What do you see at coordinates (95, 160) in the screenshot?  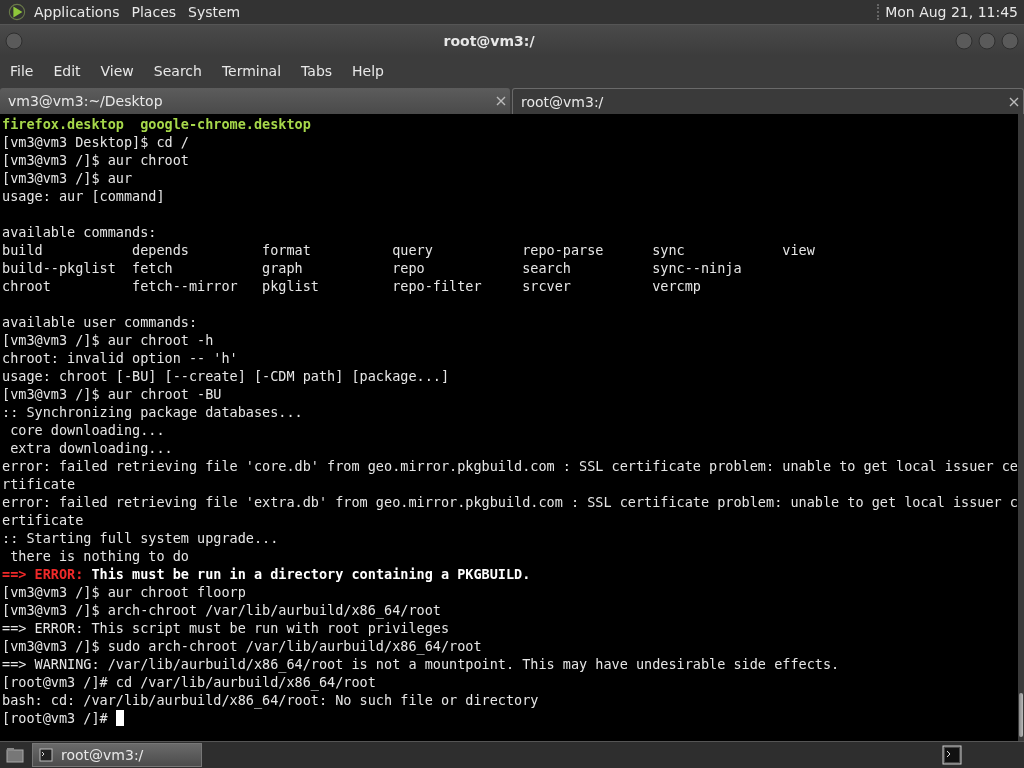 I see `terminal-text: [vm3@vm3 /]$ aur chroot` at bounding box center [95, 160].